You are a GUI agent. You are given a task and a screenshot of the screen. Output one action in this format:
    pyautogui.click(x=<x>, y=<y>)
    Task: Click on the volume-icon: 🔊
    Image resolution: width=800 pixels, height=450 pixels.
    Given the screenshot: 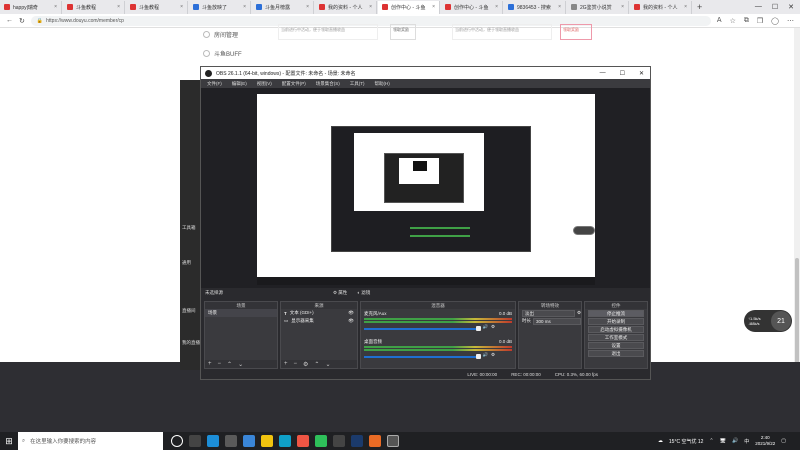 What is the action you would take?
    pyautogui.click(x=735, y=441)
    